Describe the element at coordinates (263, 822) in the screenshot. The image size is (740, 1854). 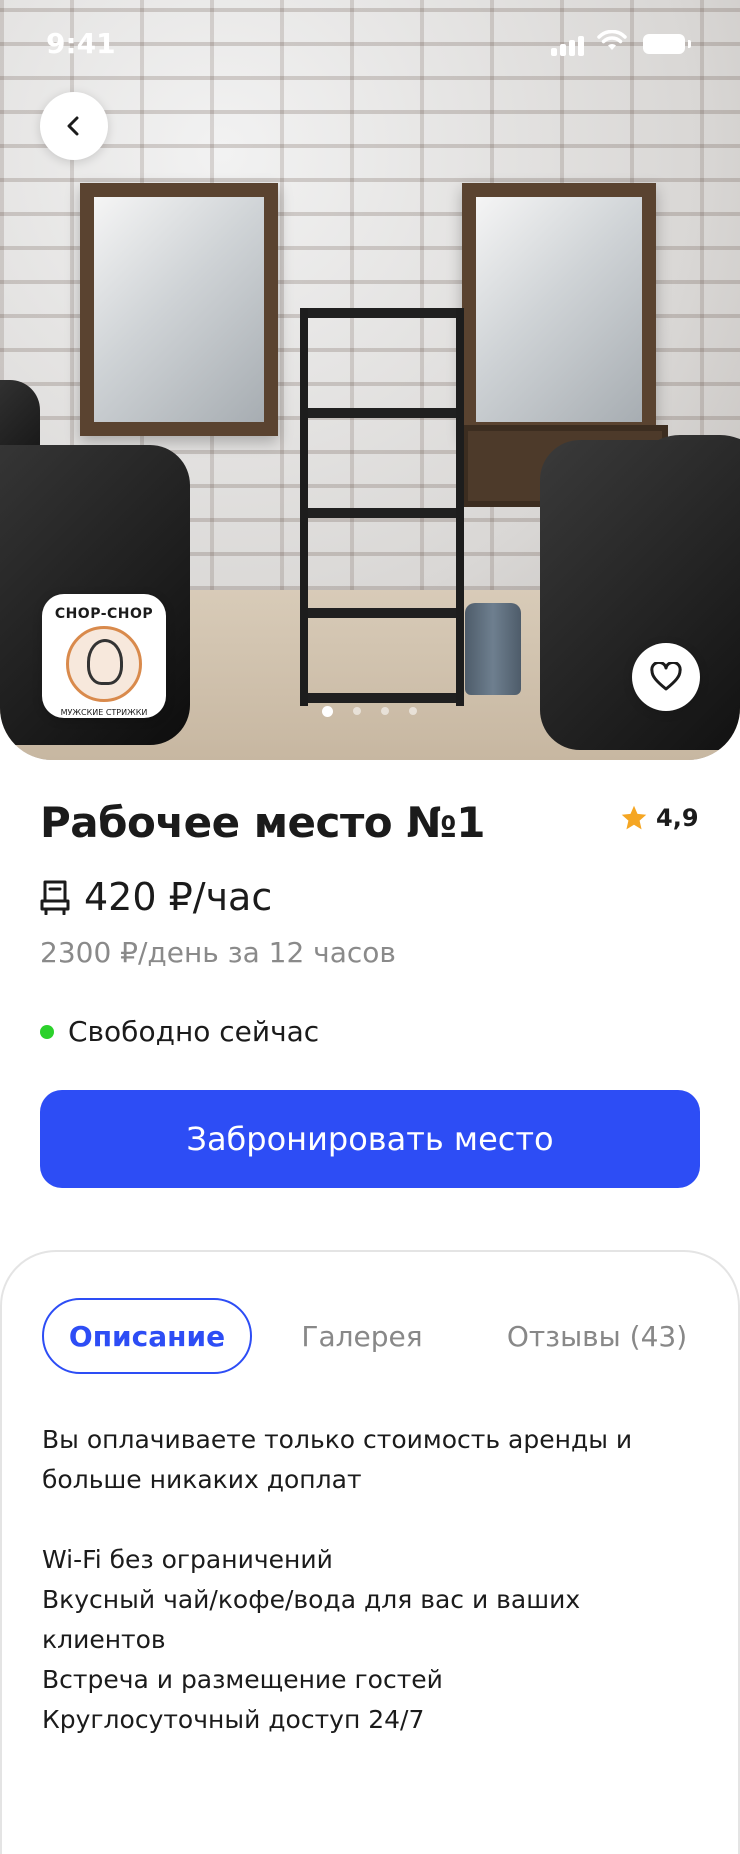
I see `listing-title: Рабочее место №1` at that location.